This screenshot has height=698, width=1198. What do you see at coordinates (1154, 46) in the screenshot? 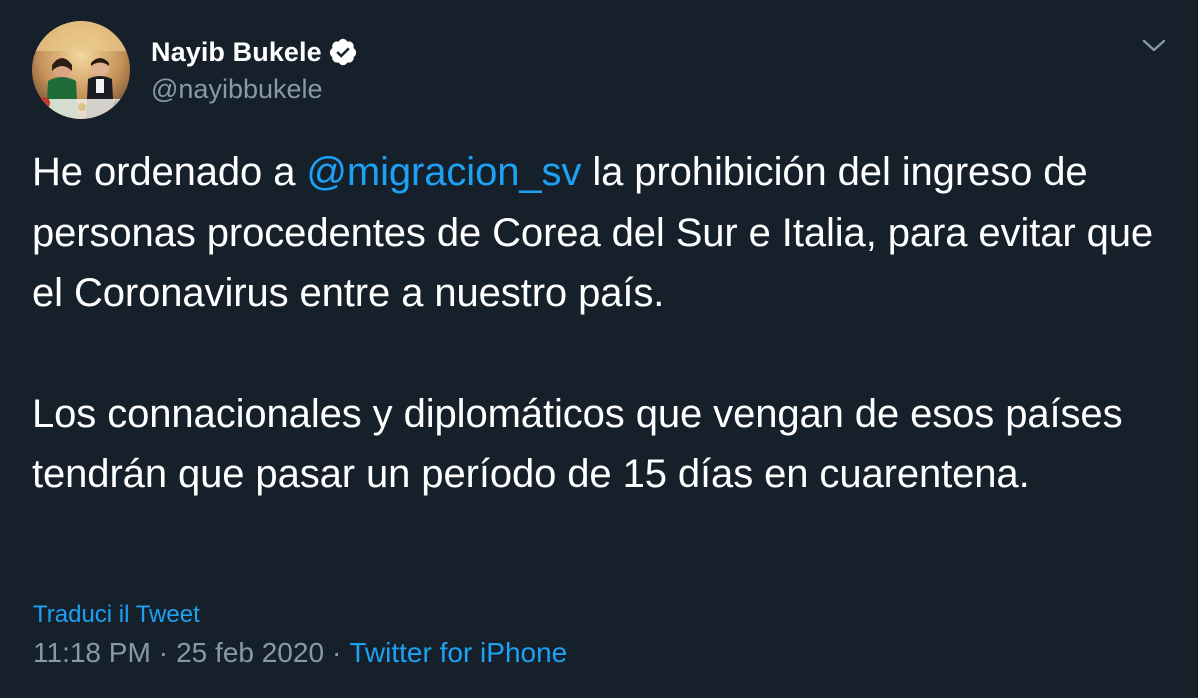
I see `chevron-down-icon` at bounding box center [1154, 46].